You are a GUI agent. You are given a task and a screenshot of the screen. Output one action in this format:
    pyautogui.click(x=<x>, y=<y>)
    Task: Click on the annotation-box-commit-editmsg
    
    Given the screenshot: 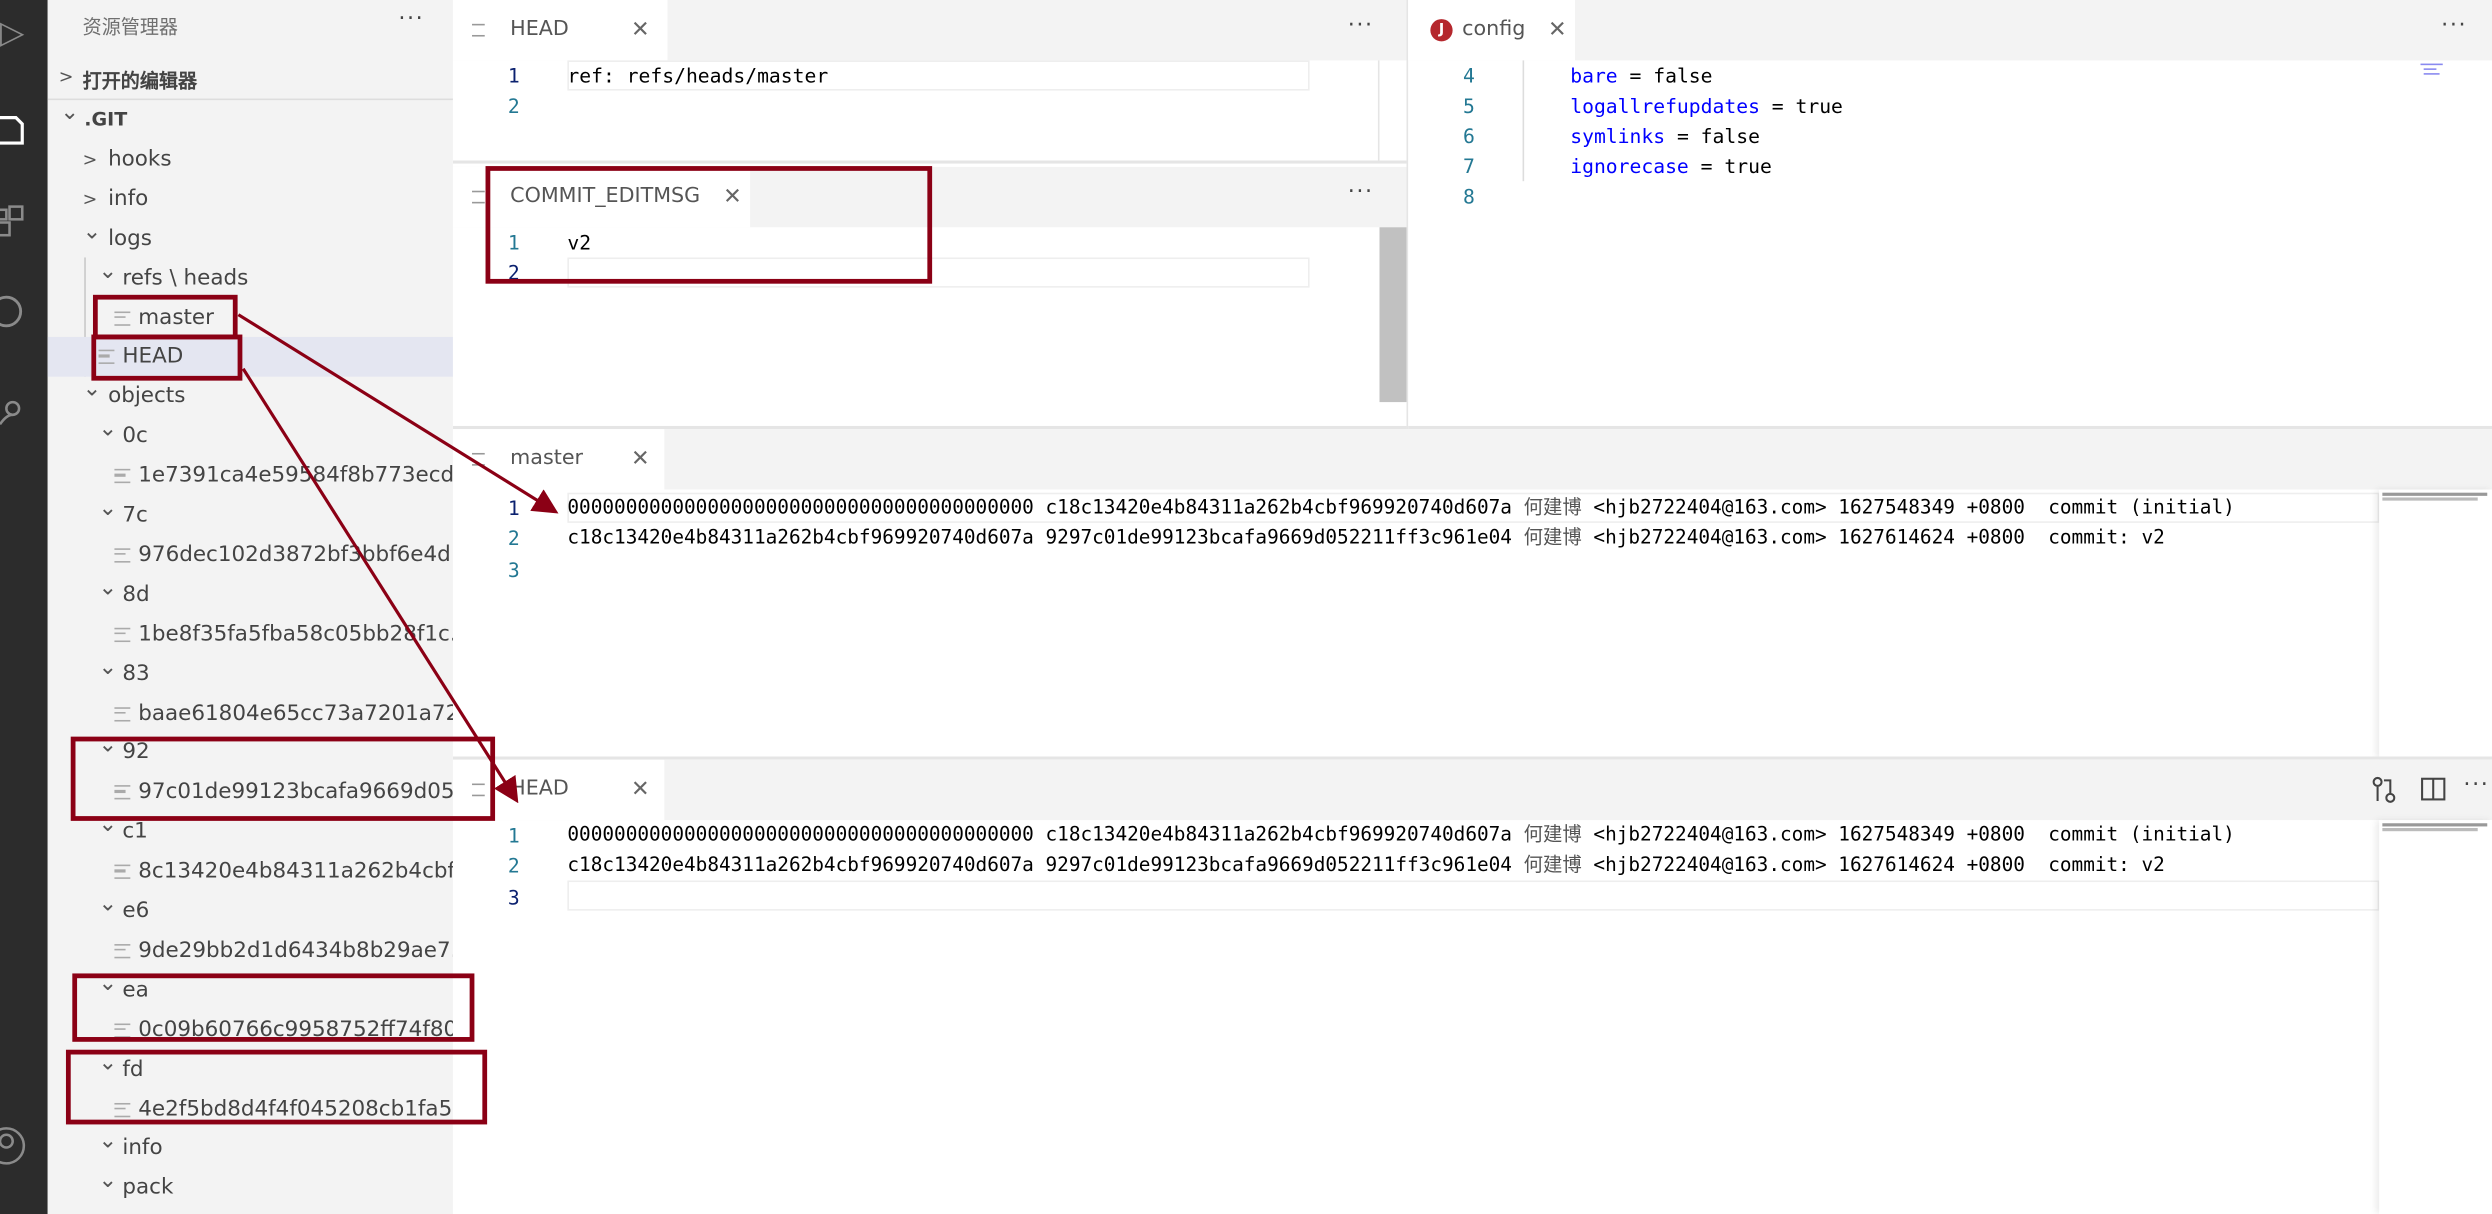 What is the action you would take?
    pyautogui.click(x=709, y=225)
    